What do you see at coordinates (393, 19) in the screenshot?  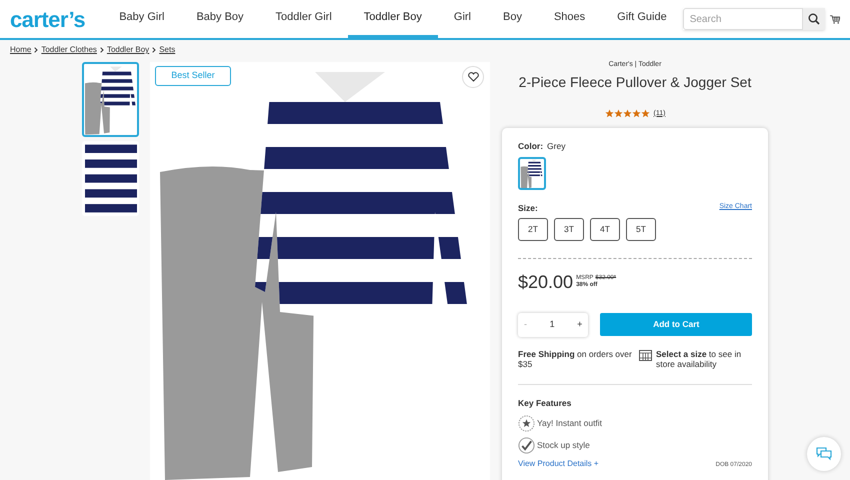 I see `nav-link: Toddler Boy` at bounding box center [393, 19].